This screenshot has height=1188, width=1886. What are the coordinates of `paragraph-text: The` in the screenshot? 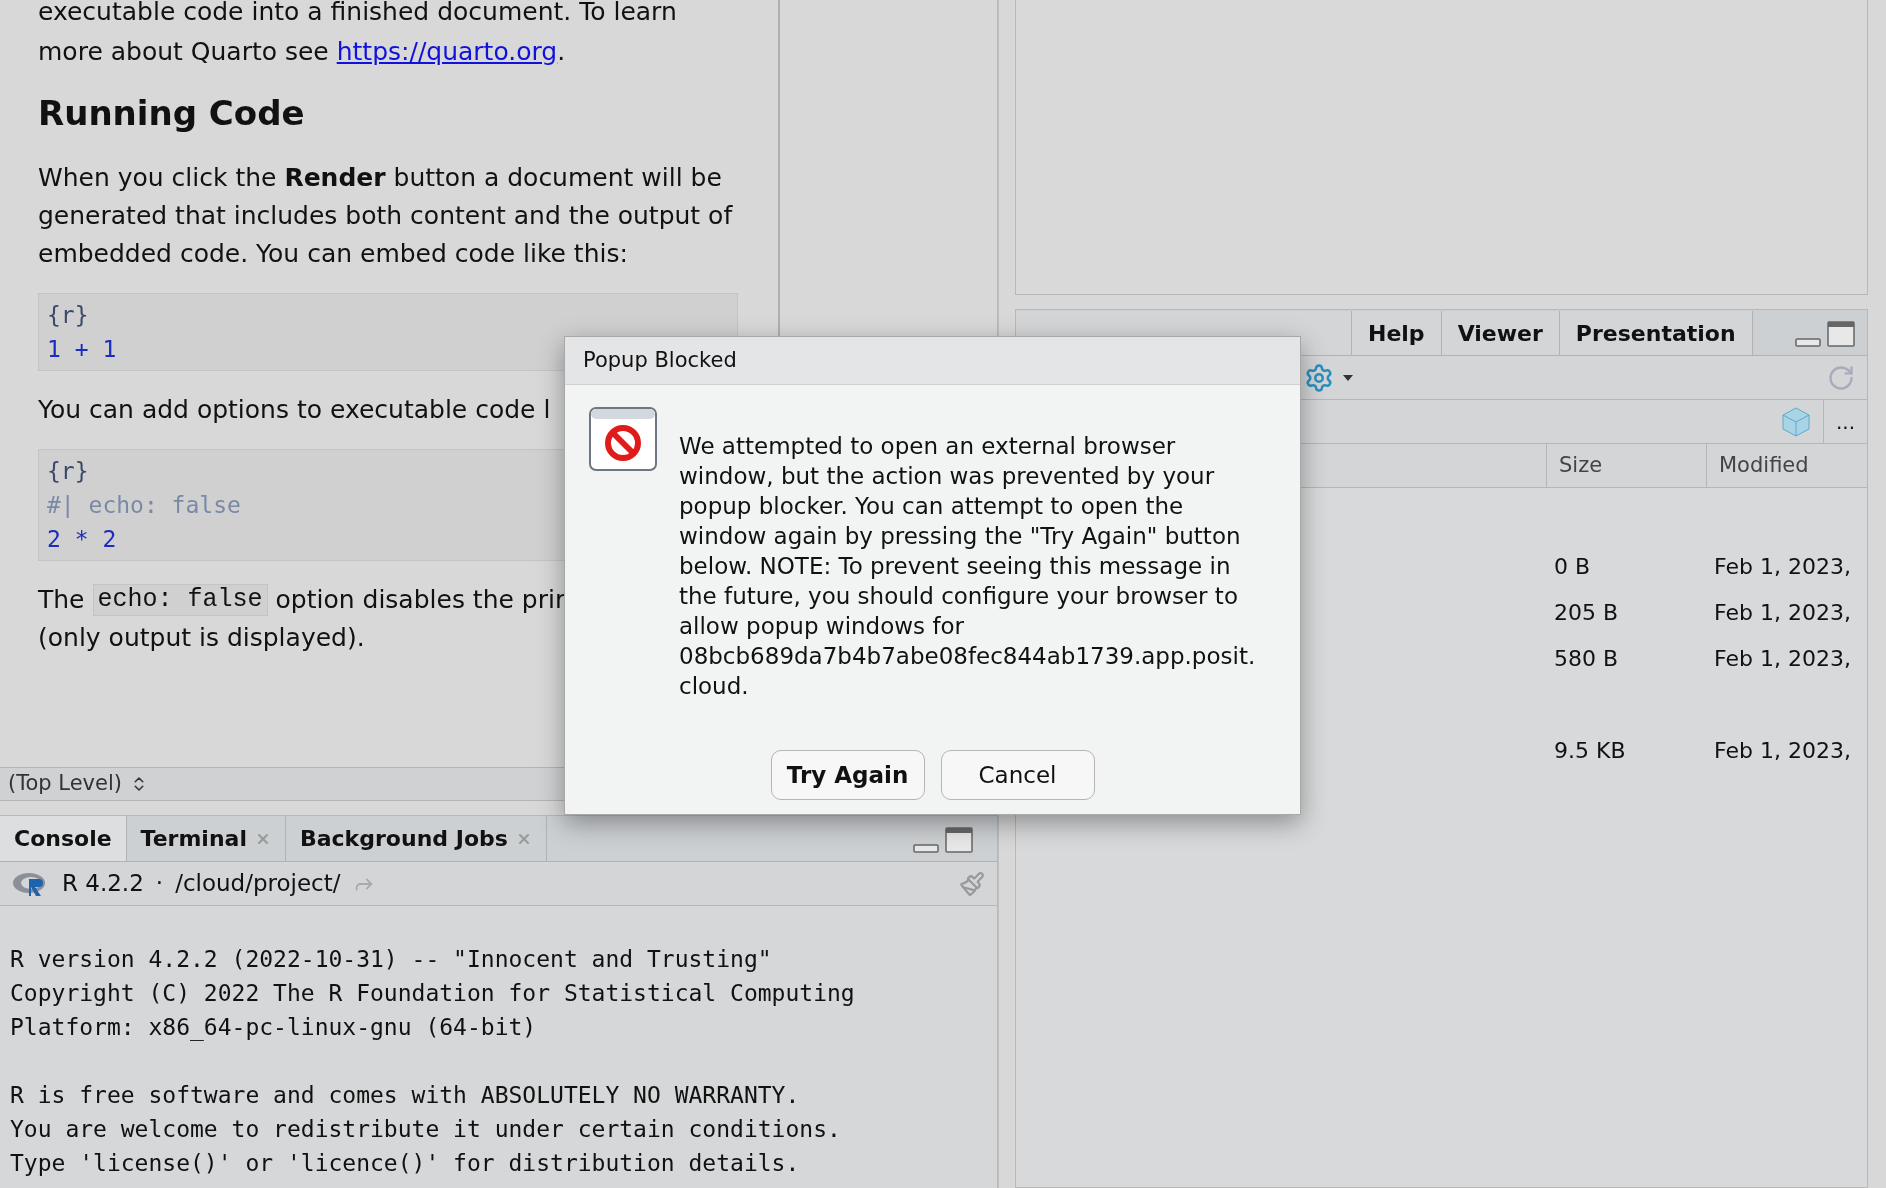 It's located at (61, 600).